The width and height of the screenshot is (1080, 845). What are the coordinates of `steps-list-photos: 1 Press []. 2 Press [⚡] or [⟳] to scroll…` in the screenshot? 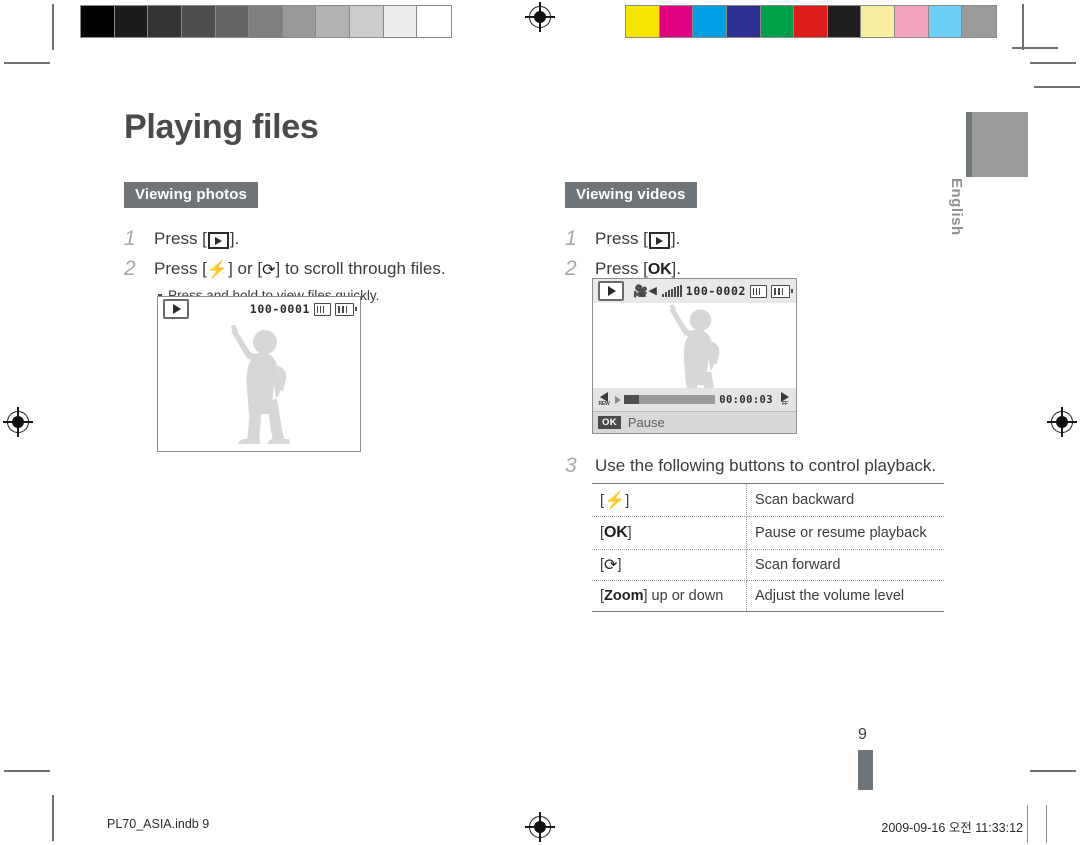 It's located at (319, 266).